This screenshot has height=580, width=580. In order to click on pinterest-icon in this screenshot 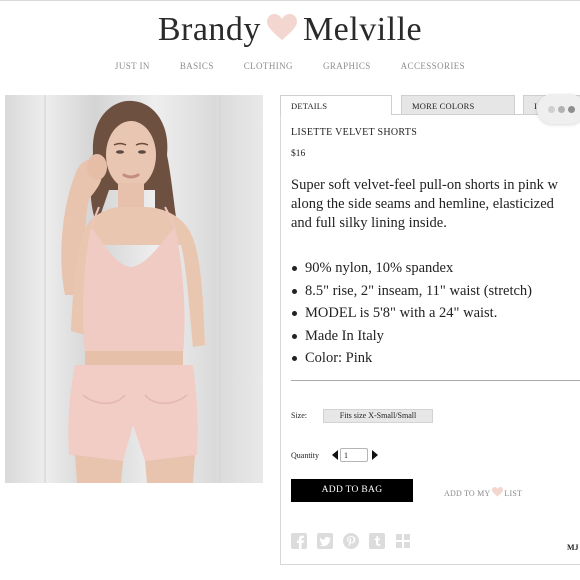, I will do `click(351, 541)`.